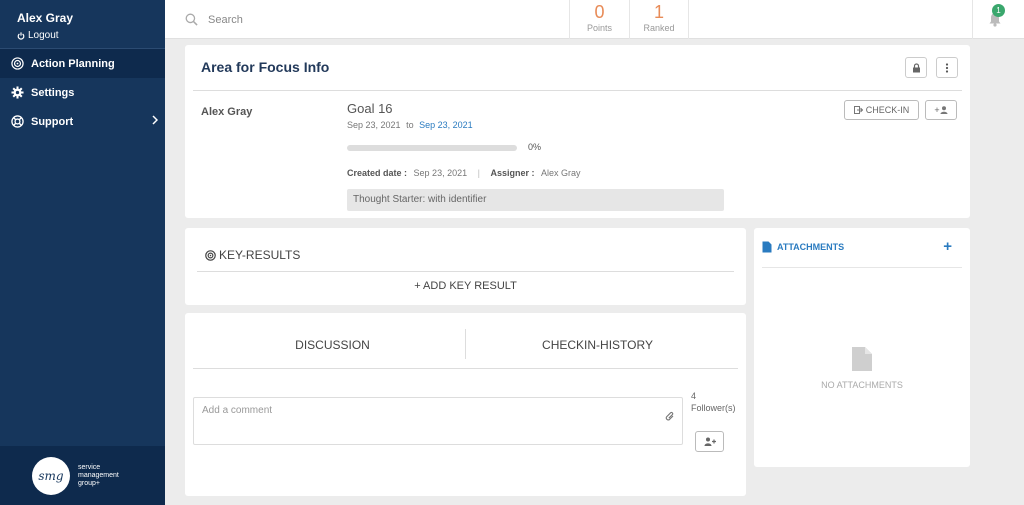 The height and width of the screenshot is (505, 1024). What do you see at coordinates (811, 247) in the screenshot?
I see `attachments-title: ATTACHMENTS` at bounding box center [811, 247].